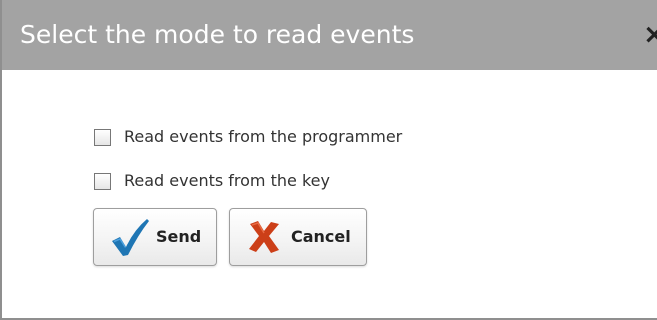 Image resolution: width=657 pixels, height=320 pixels. I want to click on cancel-button-label: Cancel, so click(321, 236).